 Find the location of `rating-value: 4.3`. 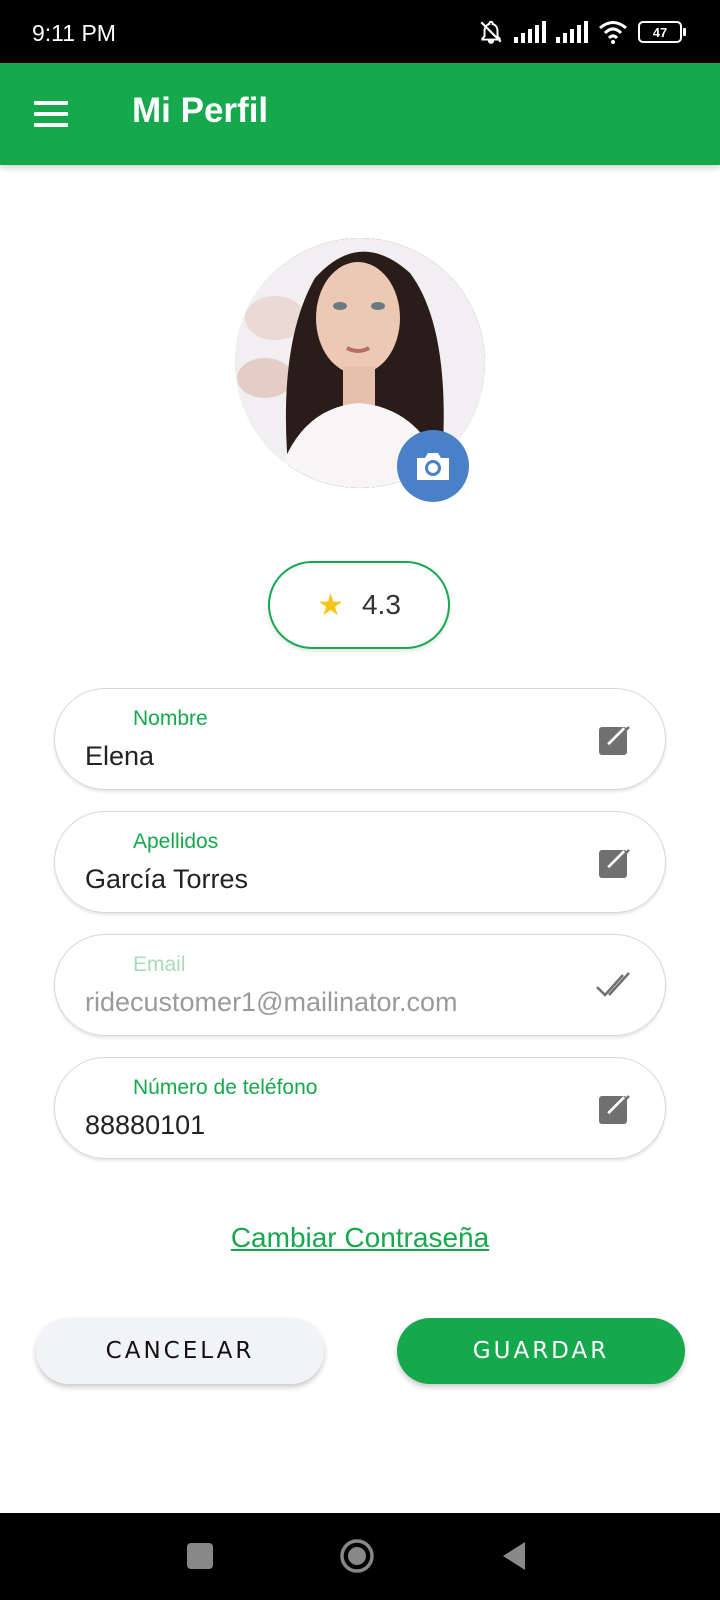

rating-value: 4.3 is located at coordinates (381, 604).